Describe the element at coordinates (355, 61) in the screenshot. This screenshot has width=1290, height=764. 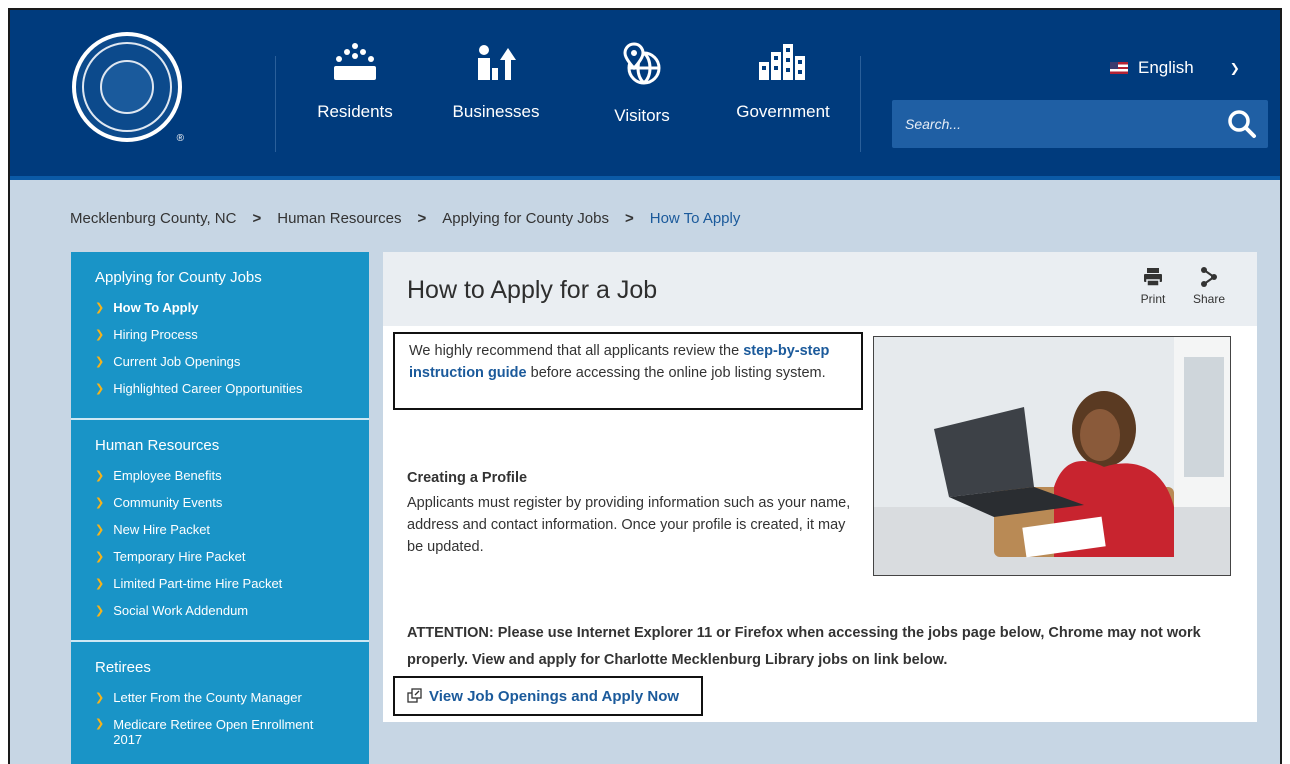
I see `people-group-icon` at that location.